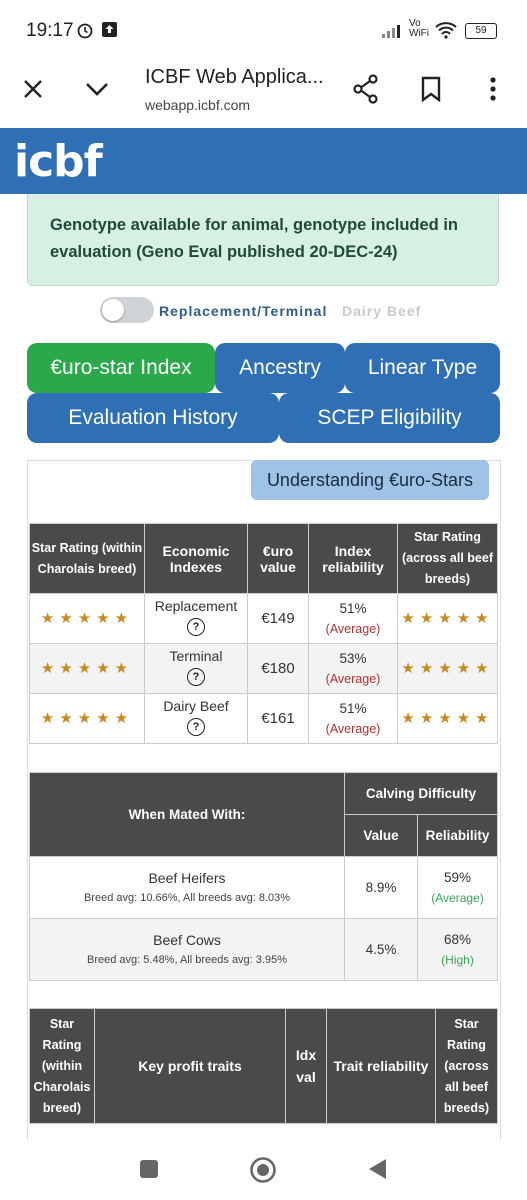 The image size is (527, 1200). Describe the element at coordinates (457, 939) in the screenshot. I see `reliability-value: 68%` at that location.